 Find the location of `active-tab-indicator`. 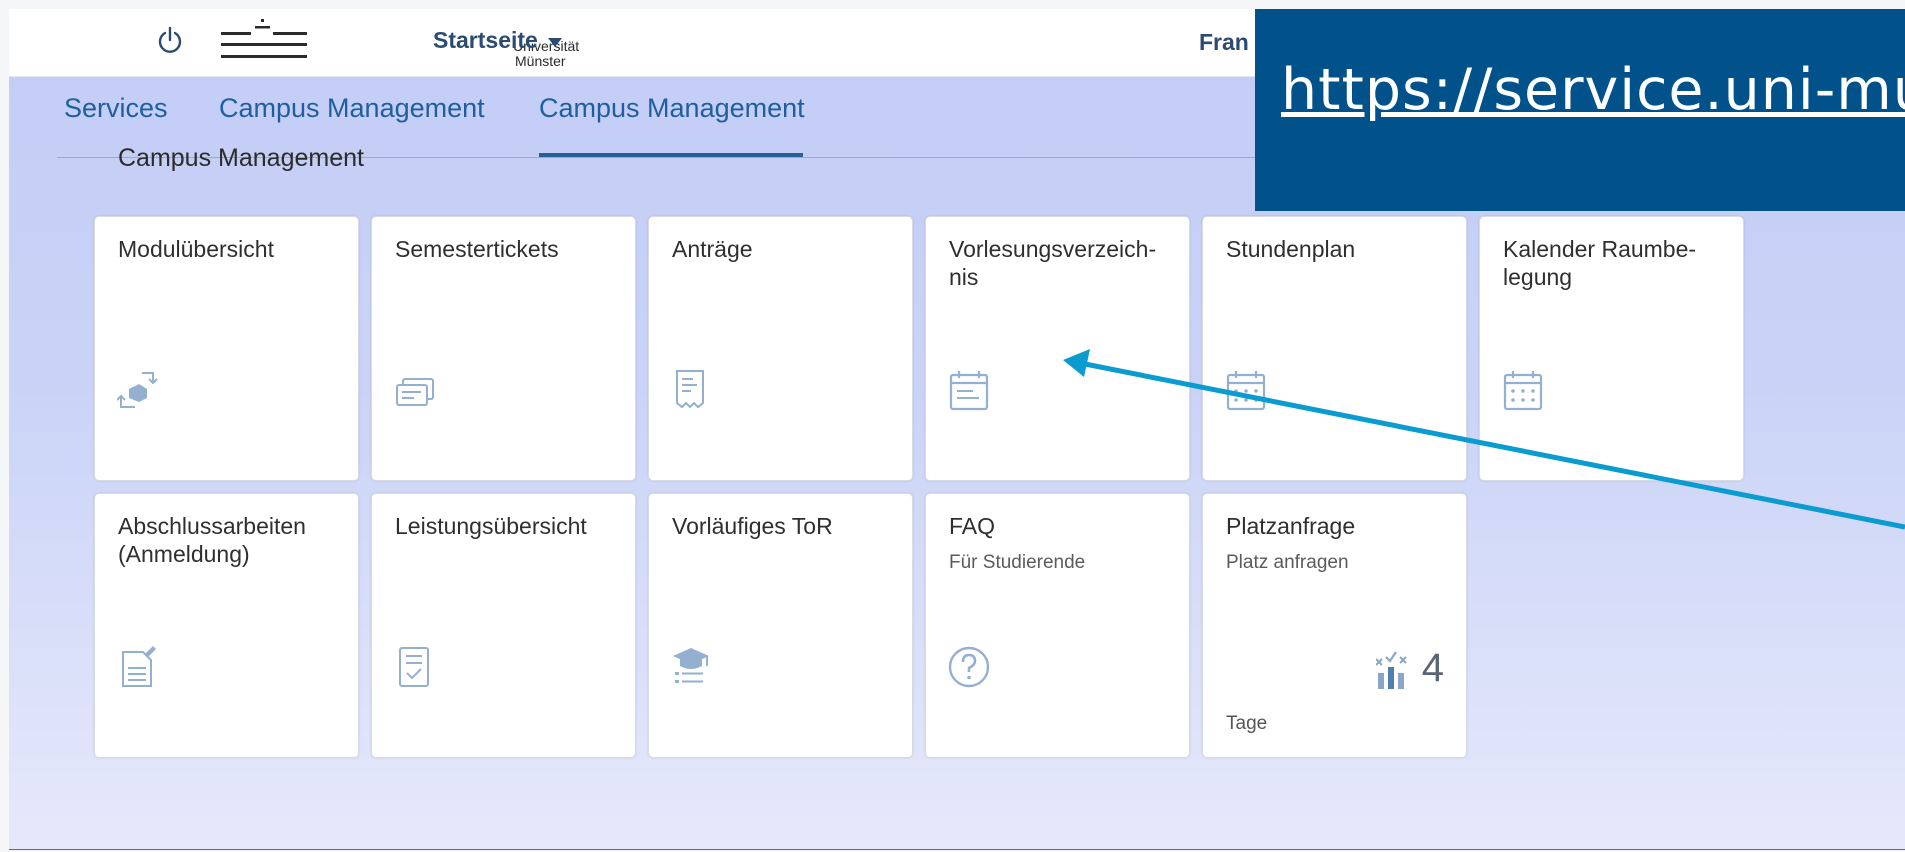

active-tab-indicator is located at coordinates (671, 155).